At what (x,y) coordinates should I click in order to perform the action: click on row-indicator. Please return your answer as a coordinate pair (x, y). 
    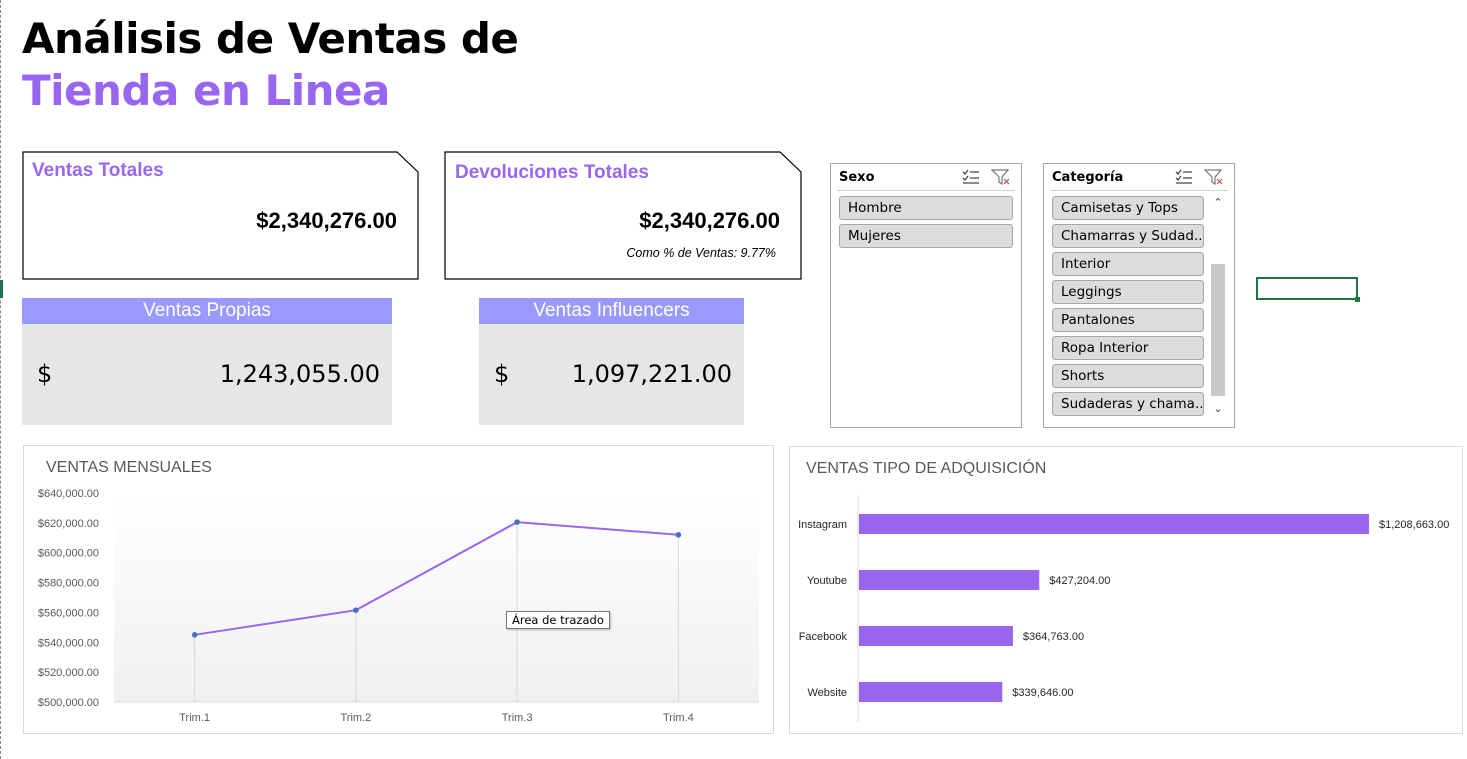
    Looking at the image, I should click on (1, 289).